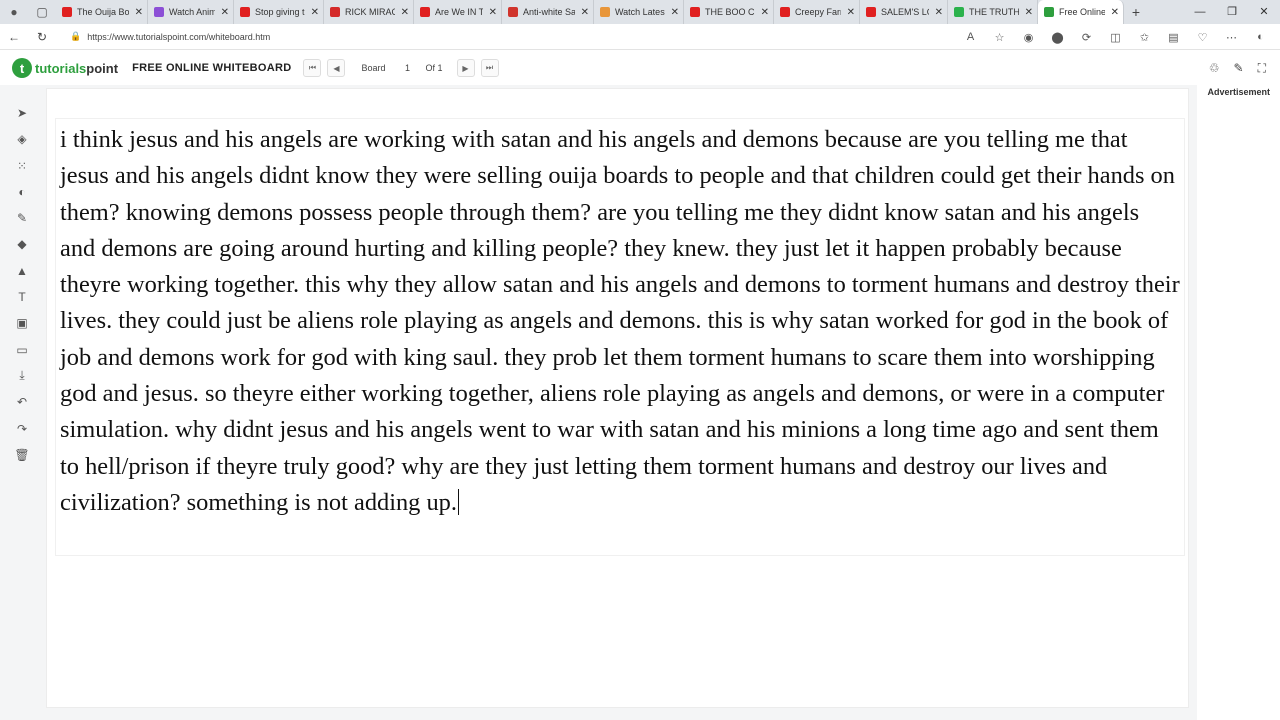 This screenshot has height=720, width=1280. Describe the element at coordinates (22, 139) in the screenshot. I see `layers-tool-icon: ◈` at that location.